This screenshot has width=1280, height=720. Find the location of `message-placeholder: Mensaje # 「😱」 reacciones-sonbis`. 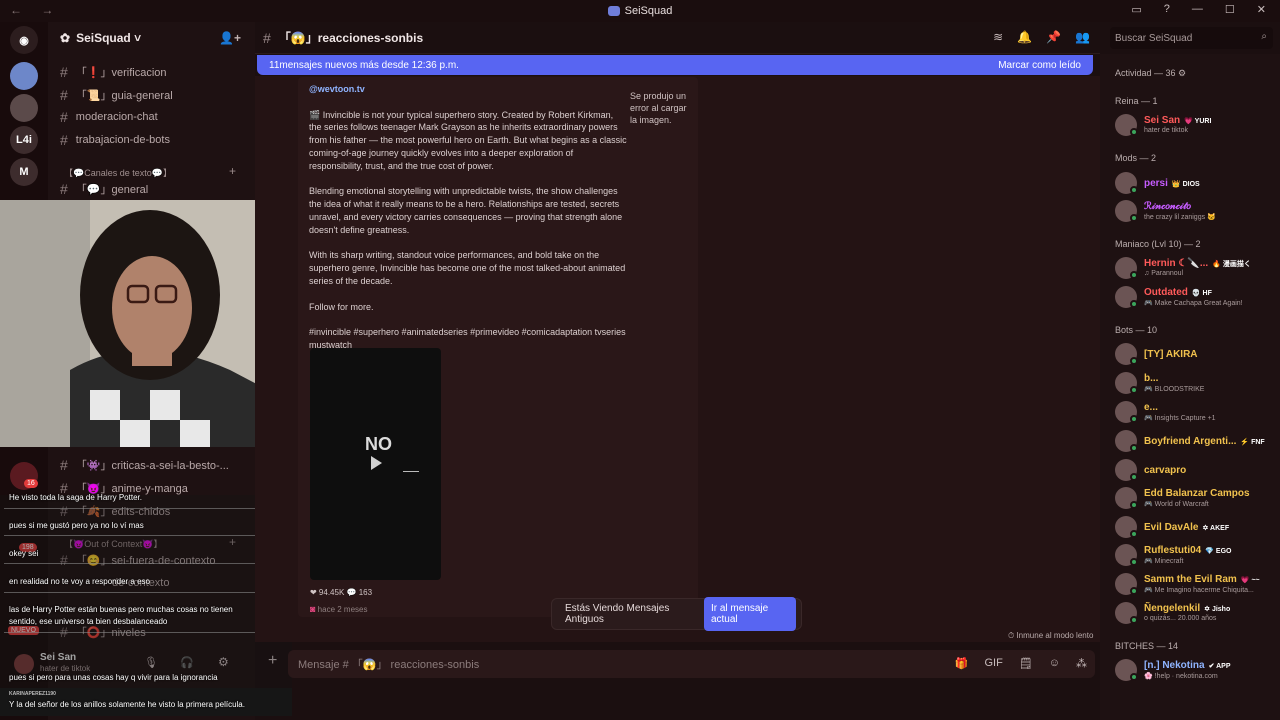

message-placeholder: Mensaje # 「😱」 reacciones-sonbis is located at coordinates (389, 665).